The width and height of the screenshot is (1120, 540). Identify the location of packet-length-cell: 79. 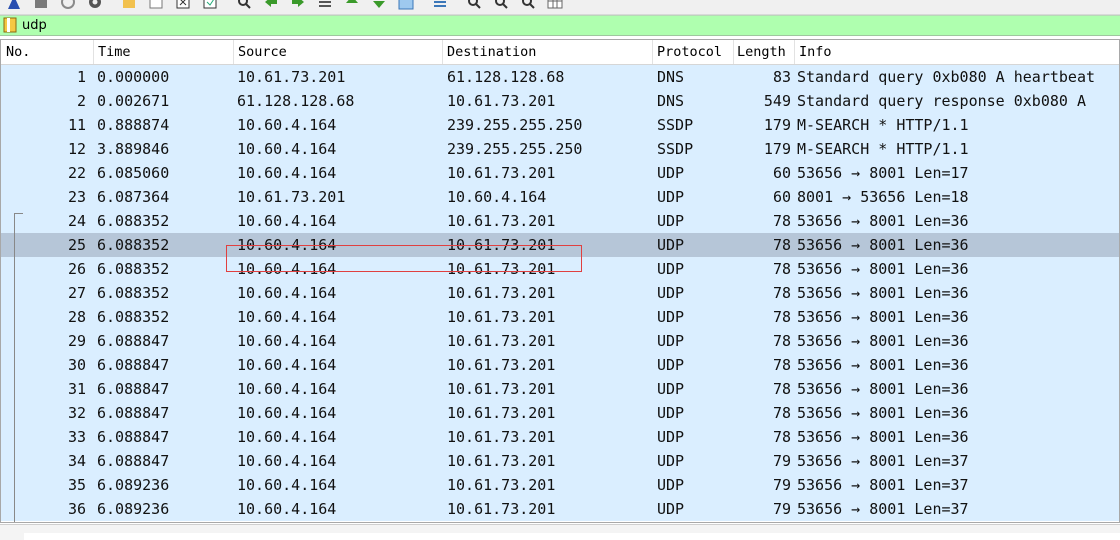
(781, 485).